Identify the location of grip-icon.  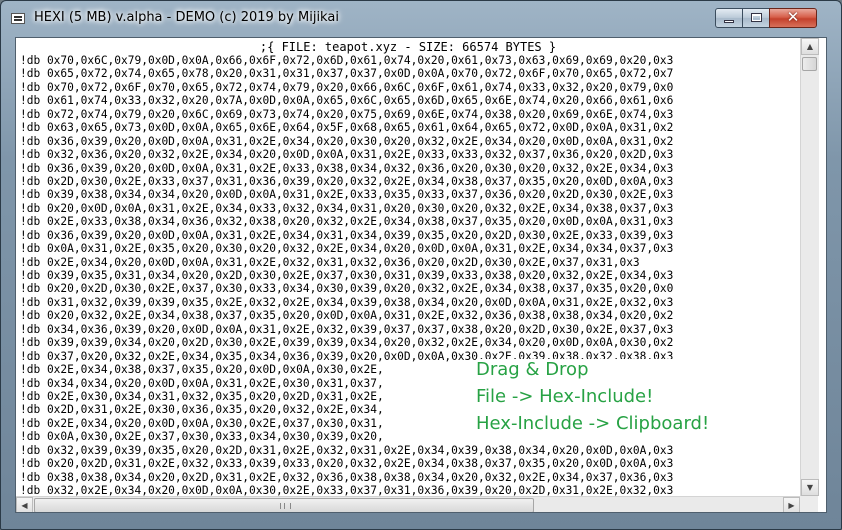
(285, 506).